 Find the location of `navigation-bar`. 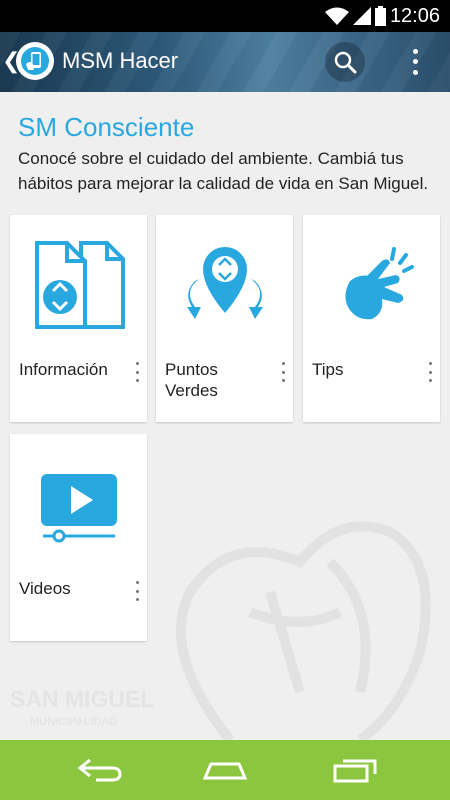

navigation-bar is located at coordinates (225, 770).